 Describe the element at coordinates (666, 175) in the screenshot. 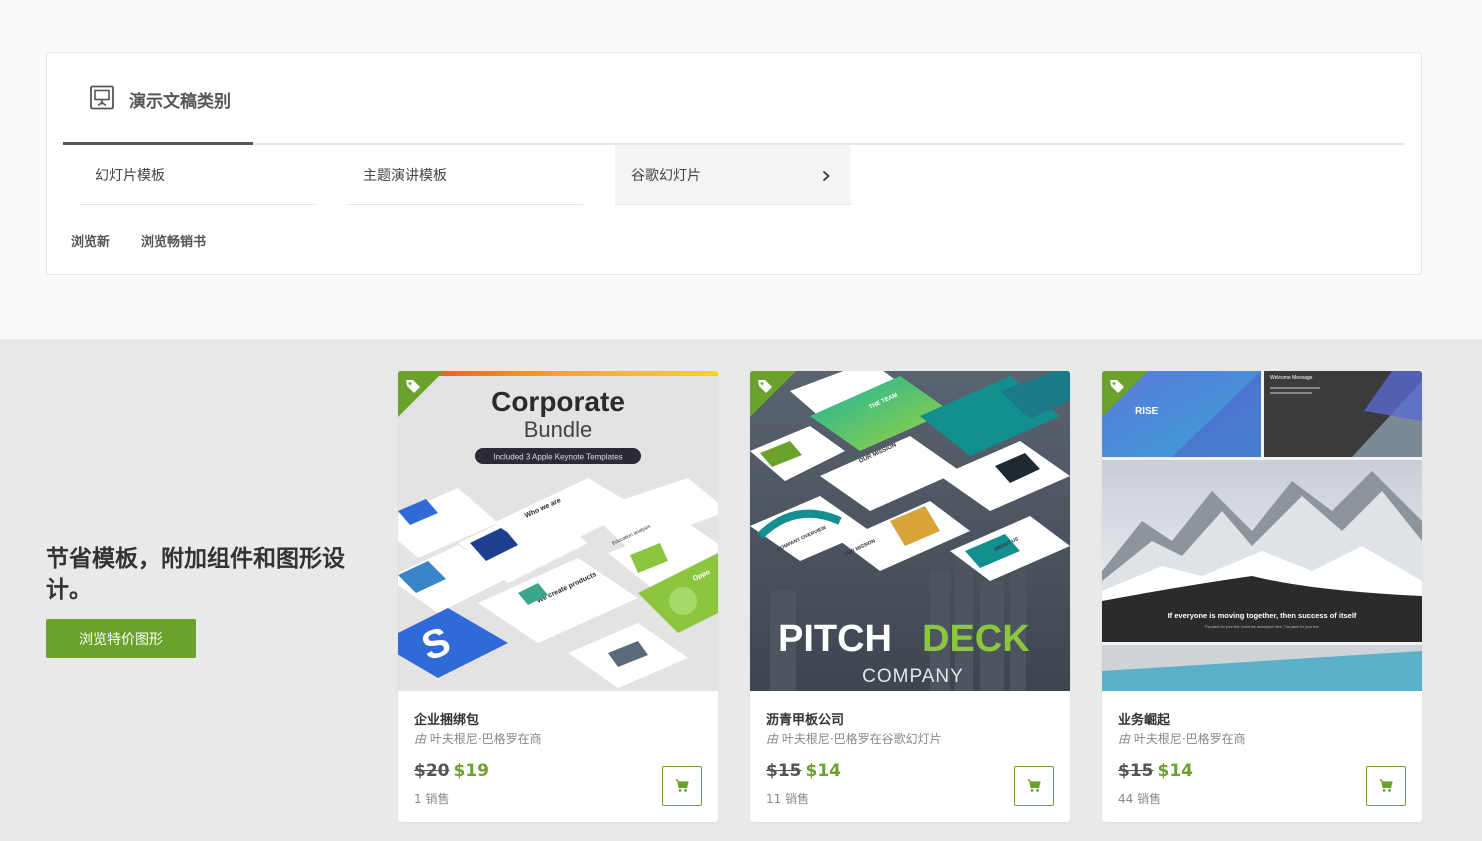

I see `tab-label: 谷歌幻灯片` at that location.